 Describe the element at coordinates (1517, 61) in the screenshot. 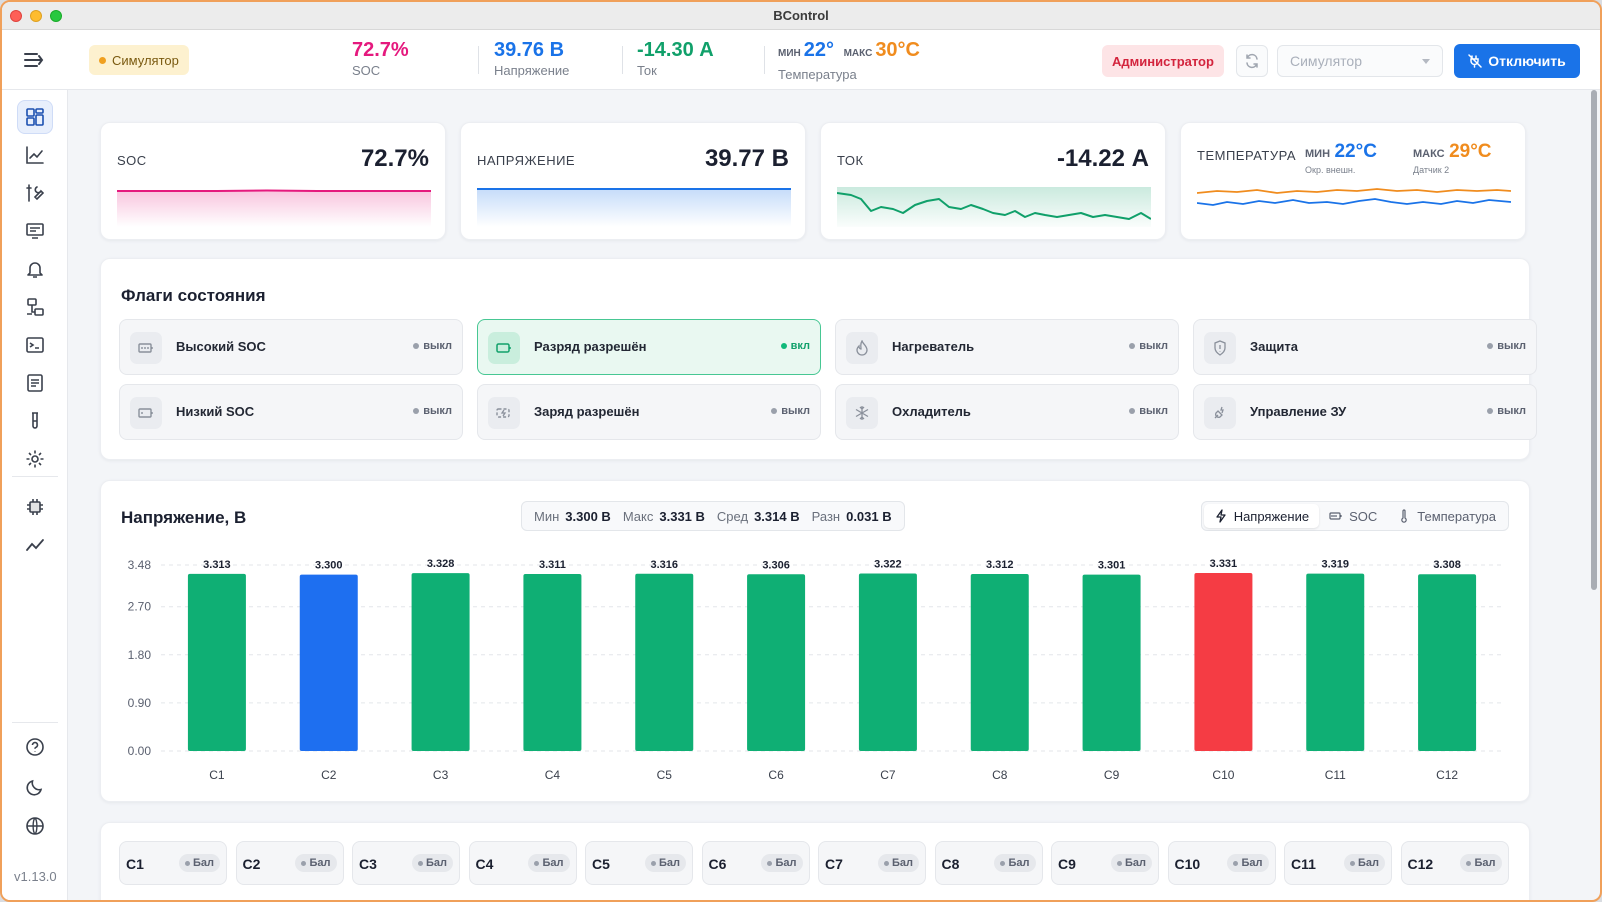

I see `disconnect-button: Отключить` at that location.